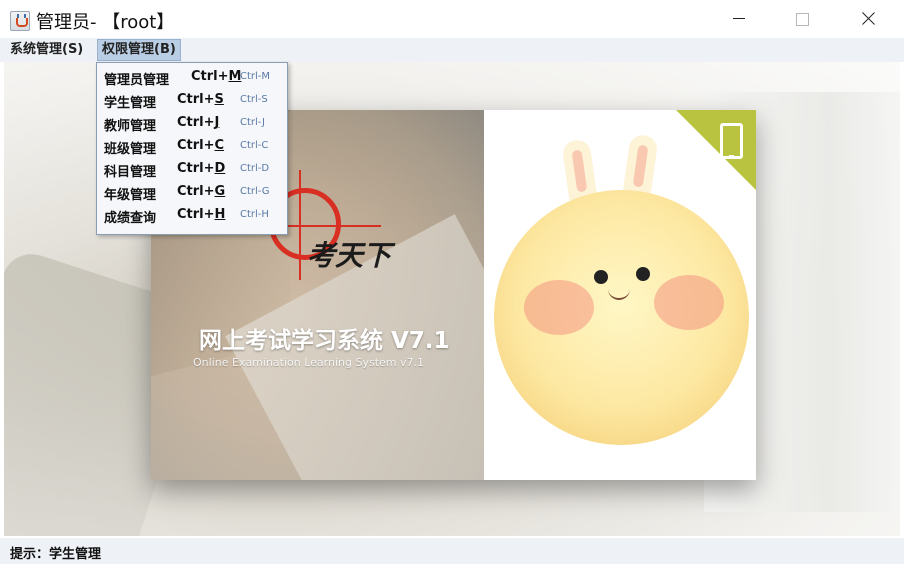 The height and width of the screenshot is (564, 904). What do you see at coordinates (452, 19) in the screenshot?
I see `title-bar: 管理员- 【root】` at bounding box center [452, 19].